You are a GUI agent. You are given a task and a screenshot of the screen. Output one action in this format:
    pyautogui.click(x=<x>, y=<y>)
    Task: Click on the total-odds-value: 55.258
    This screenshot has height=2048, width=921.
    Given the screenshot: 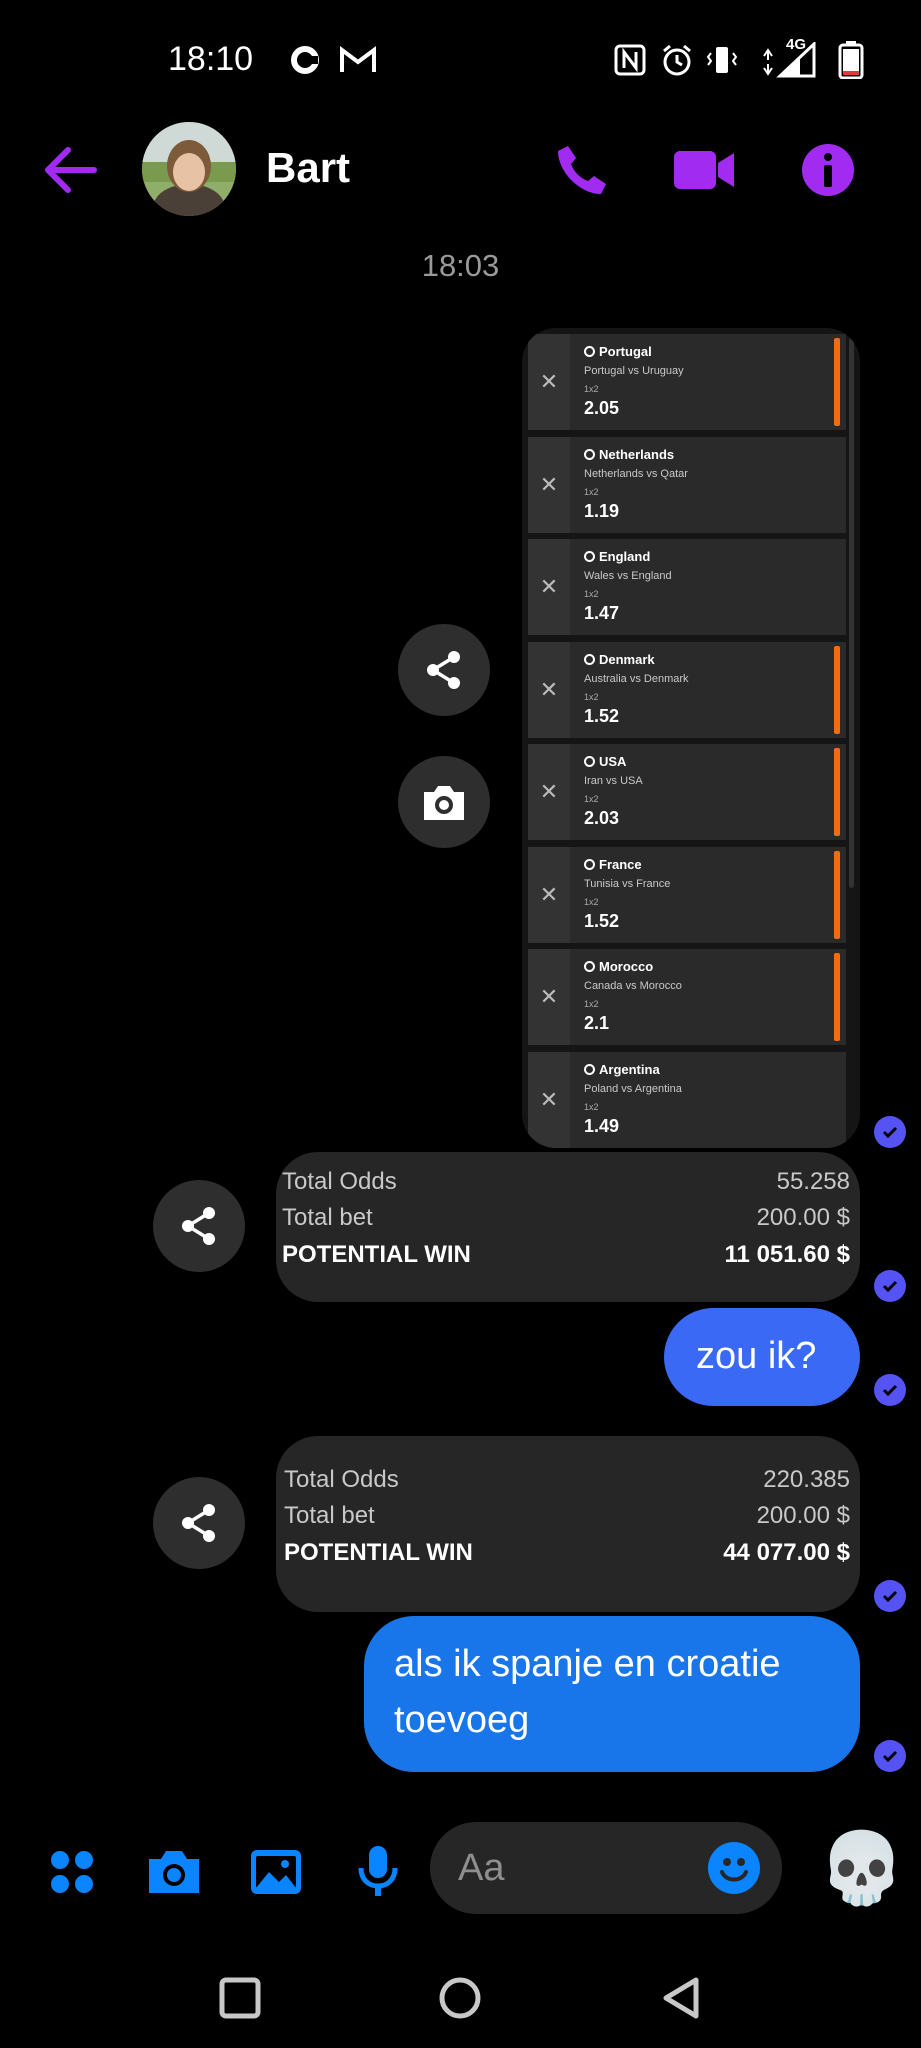 What is the action you would take?
    pyautogui.click(x=813, y=1181)
    